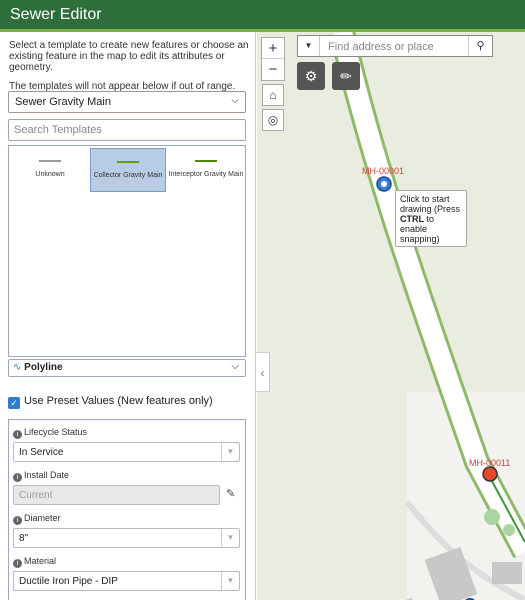  What do you see at coordinates (37, 519) in the screenshot?
I see `field-label-diameter: i Diameter` at bounding box center [37, 519].